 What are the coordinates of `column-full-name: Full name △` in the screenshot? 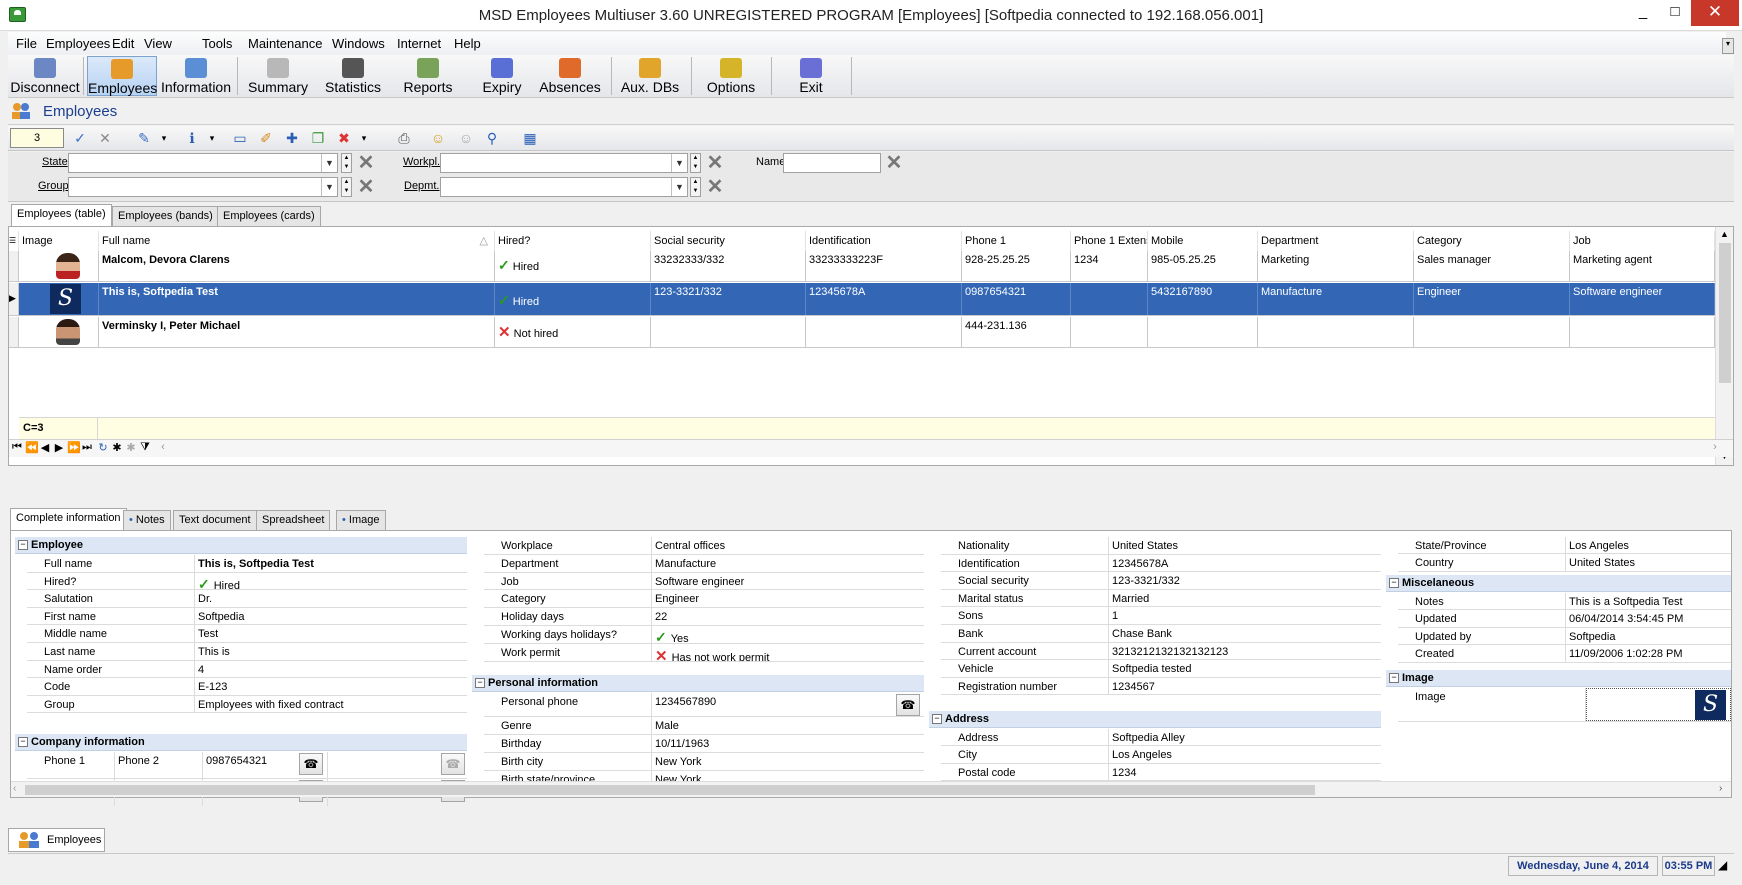 It's located at (297, 241).